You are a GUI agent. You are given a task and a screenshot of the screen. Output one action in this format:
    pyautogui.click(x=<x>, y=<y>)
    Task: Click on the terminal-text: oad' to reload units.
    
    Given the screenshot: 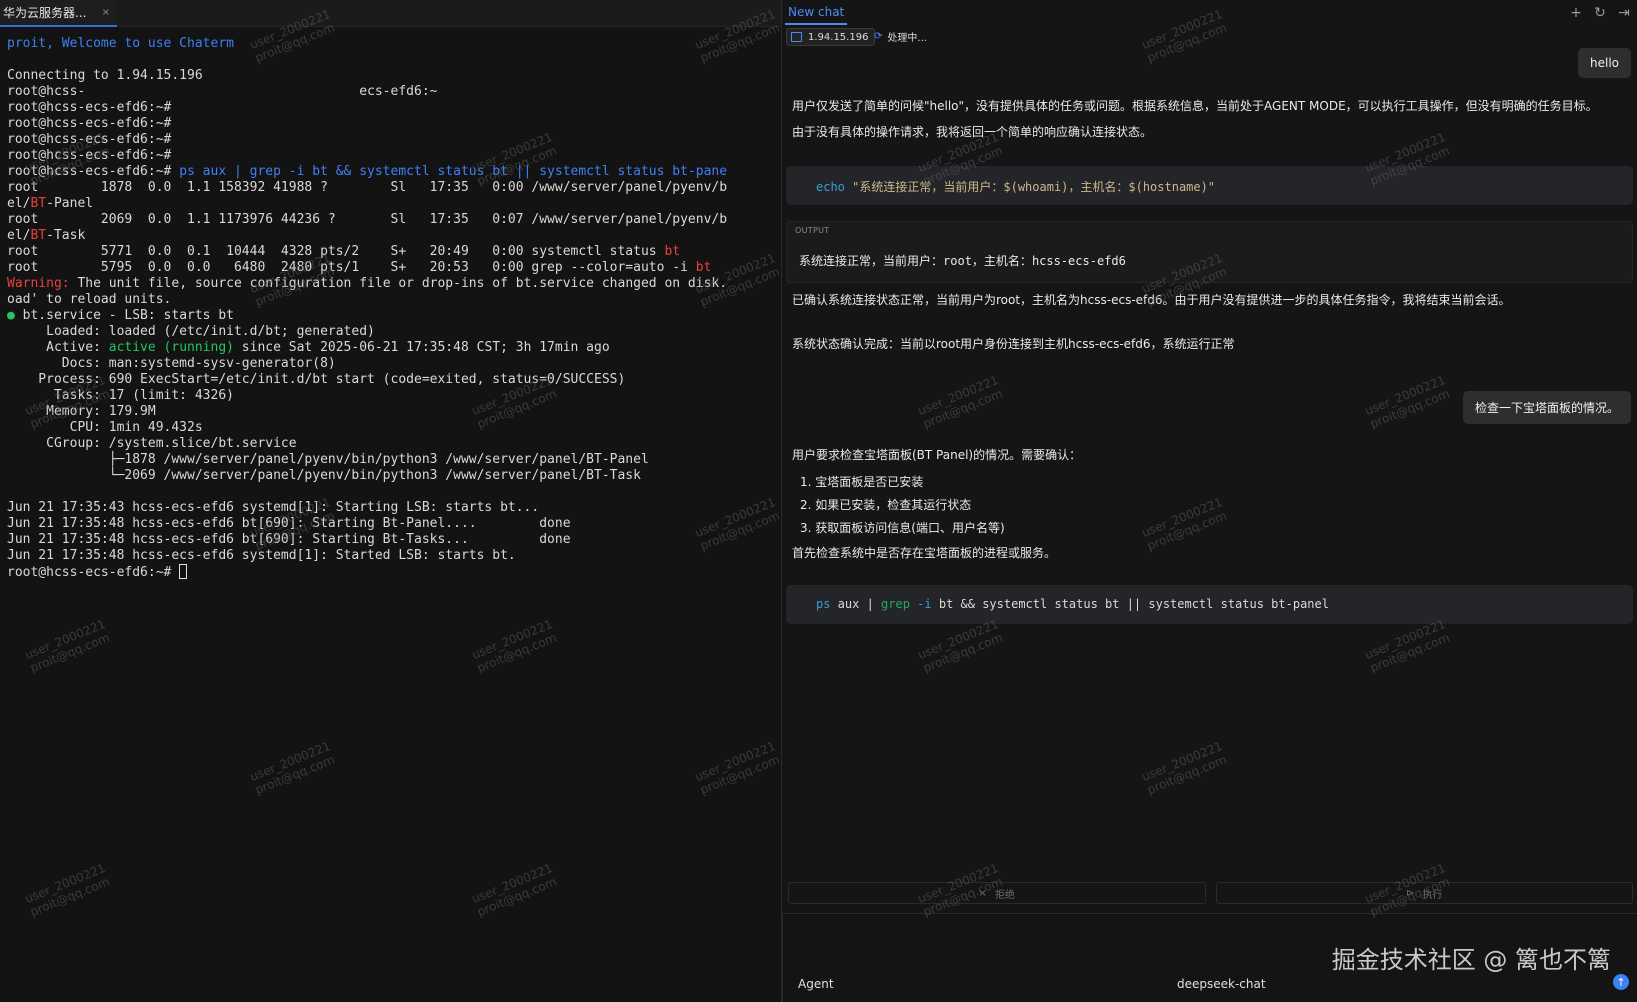 What is the action you would take?
    pyautogui.click(x=89, y=299)
    